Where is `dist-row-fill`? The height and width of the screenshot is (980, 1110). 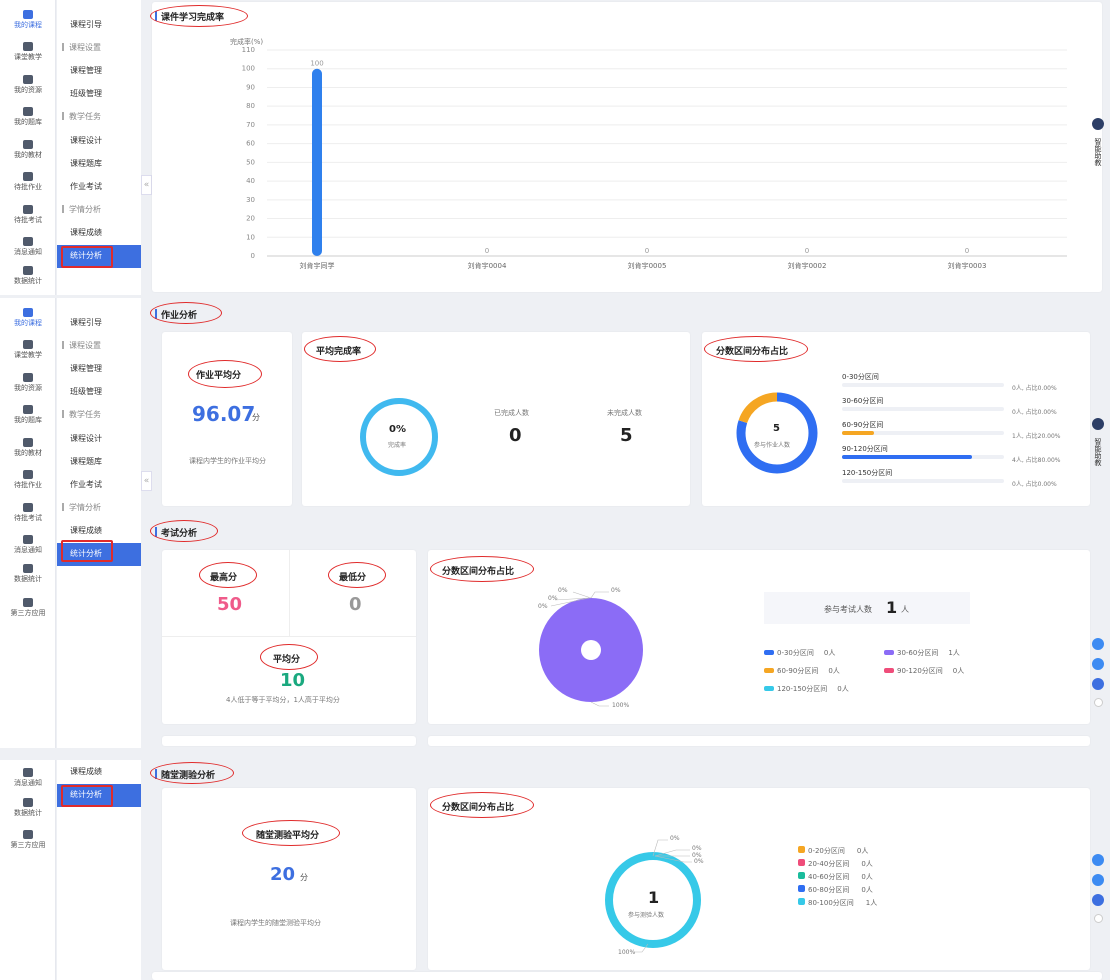 dist-row-fill is located at coordinates (858, 433).